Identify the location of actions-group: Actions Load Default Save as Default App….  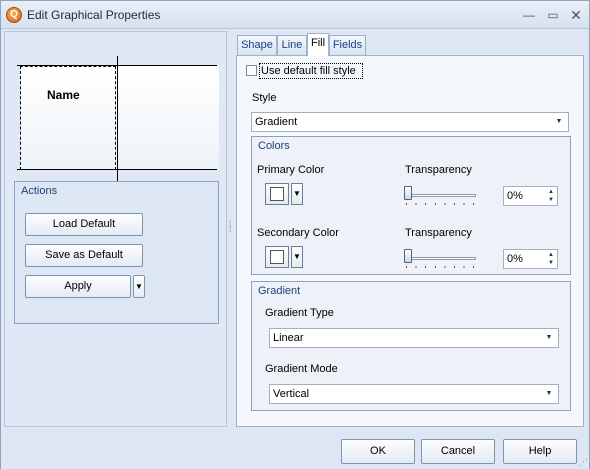
(116, 252).